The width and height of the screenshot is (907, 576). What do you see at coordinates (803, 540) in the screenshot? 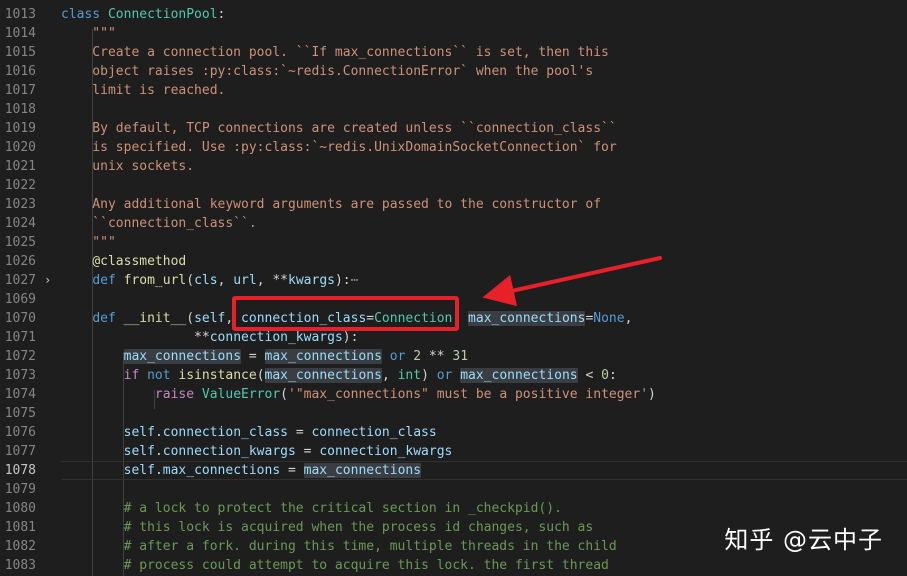
I see `zhihu-watermark: 知乎 @云中子` at bounding box center [803, 540].